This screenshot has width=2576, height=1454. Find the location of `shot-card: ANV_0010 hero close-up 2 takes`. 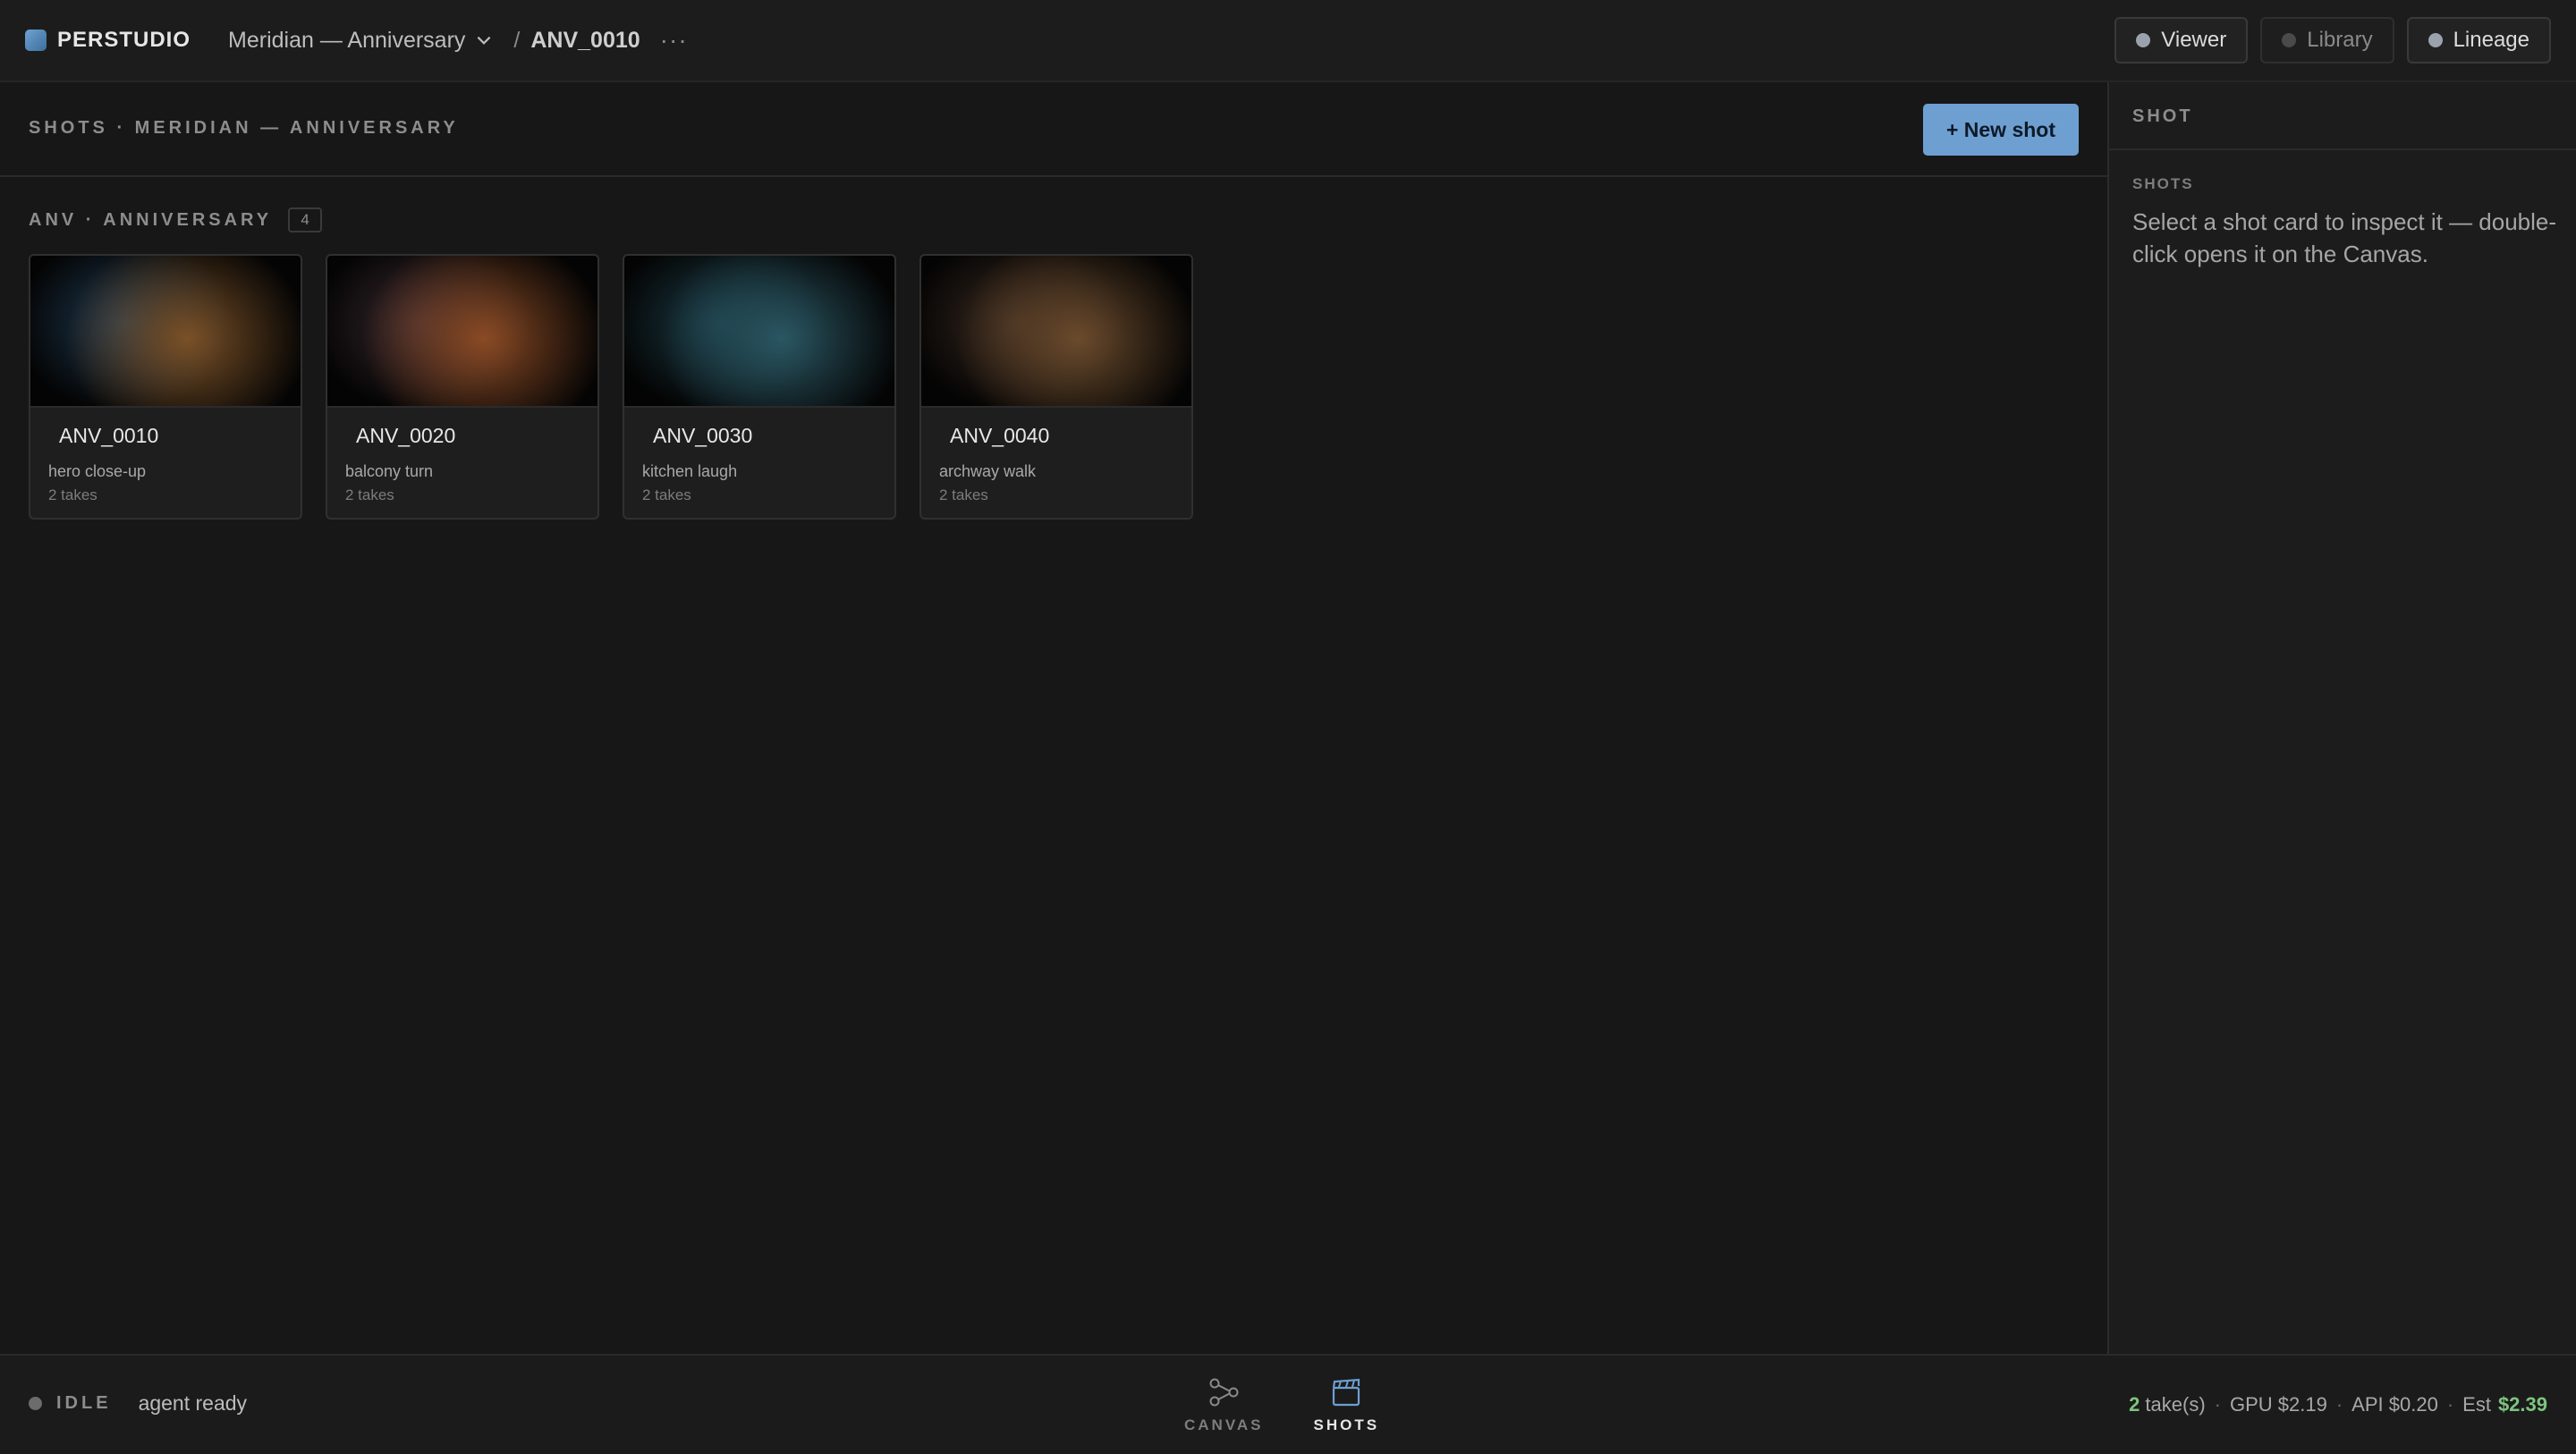

shot-card: ANV_0010 hero close-up 2 takes is located at coordinates (165, 387).